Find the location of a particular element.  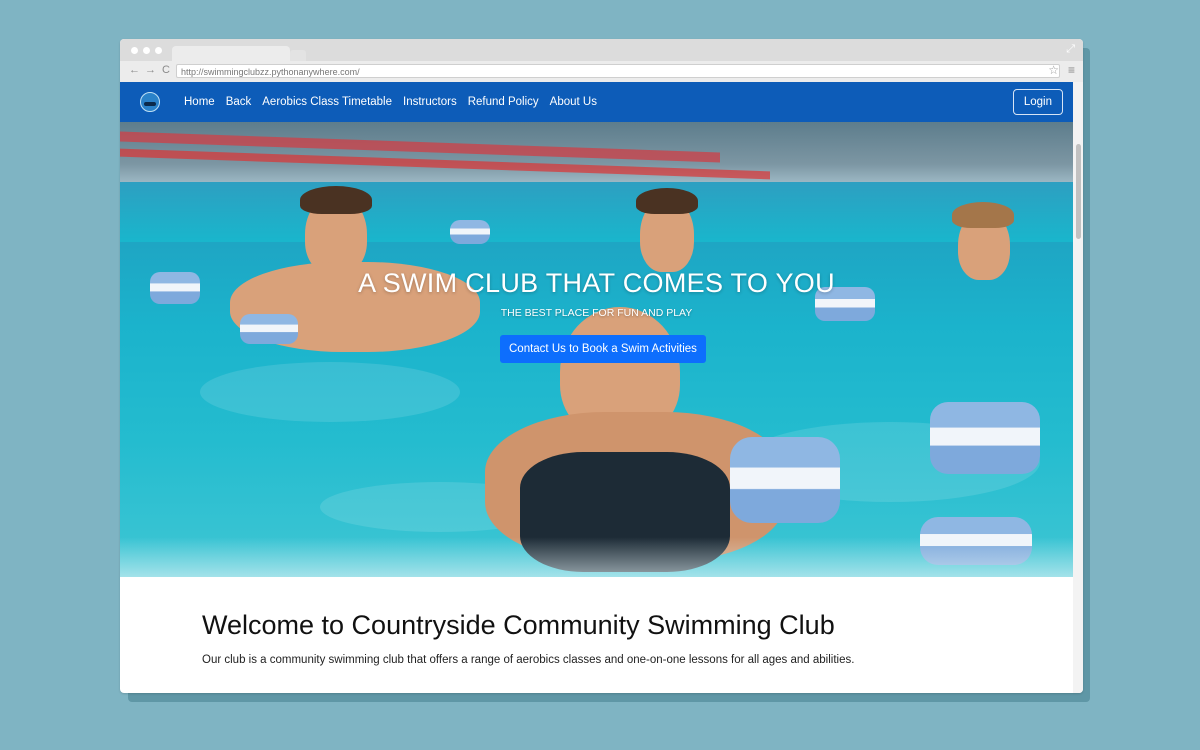

nav-link-back: Back is located at coordinates (239, 102).